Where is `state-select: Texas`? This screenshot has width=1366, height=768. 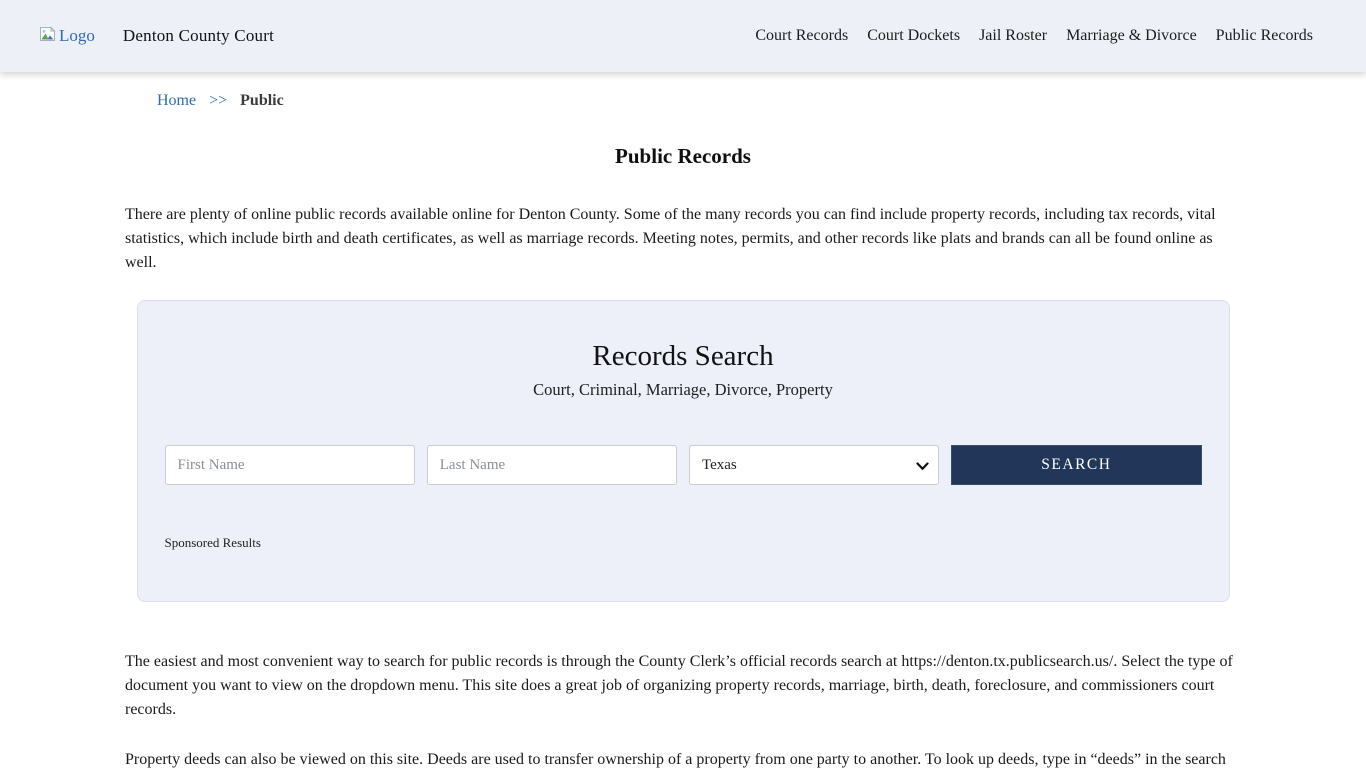
state-select: Texas is located at coordinates (814, 465).